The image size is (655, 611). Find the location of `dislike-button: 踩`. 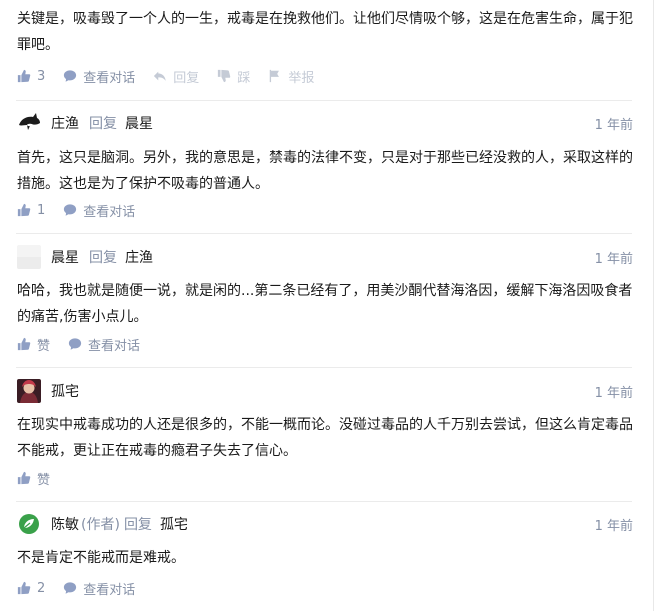

dislike-button: 踩 is located at coordinates (233, 76).